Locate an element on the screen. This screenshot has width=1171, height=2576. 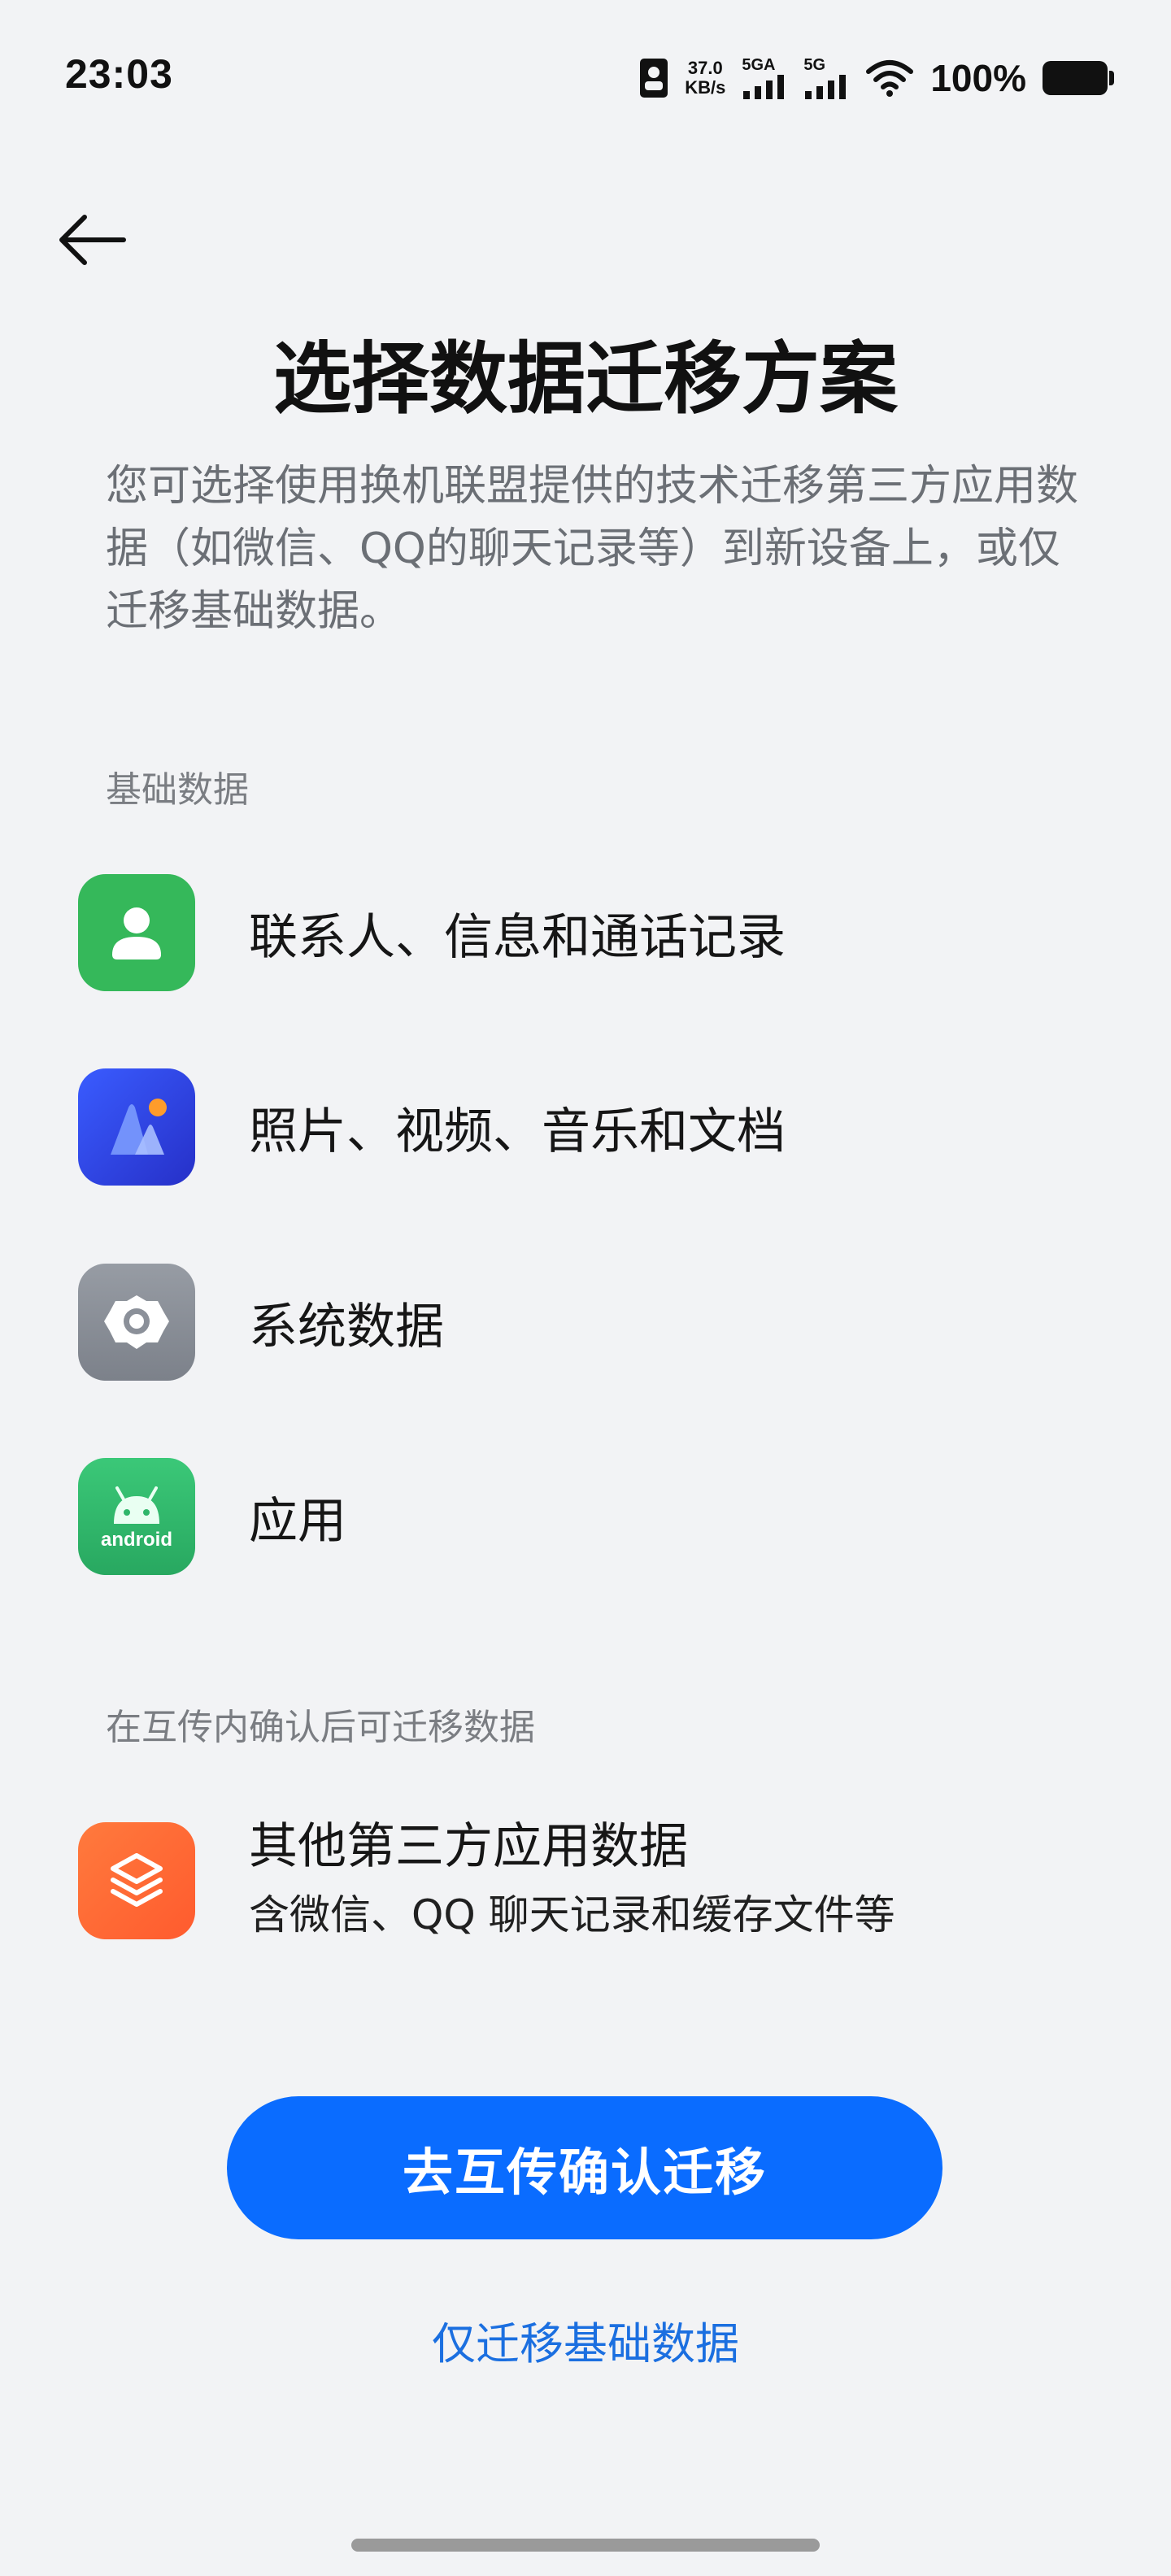
sim-card-icon is located at coordinates (654, 78).